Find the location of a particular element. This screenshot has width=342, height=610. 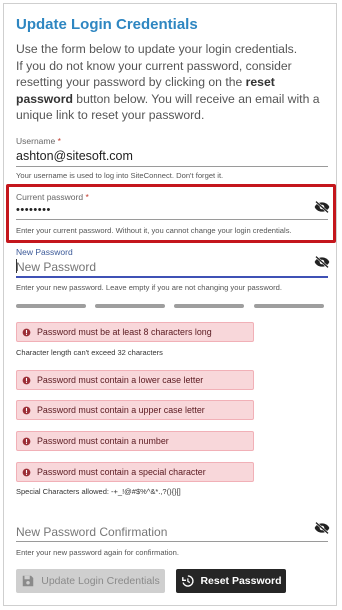

current-password-field: •••••••• is located at coordinates (33, 210).